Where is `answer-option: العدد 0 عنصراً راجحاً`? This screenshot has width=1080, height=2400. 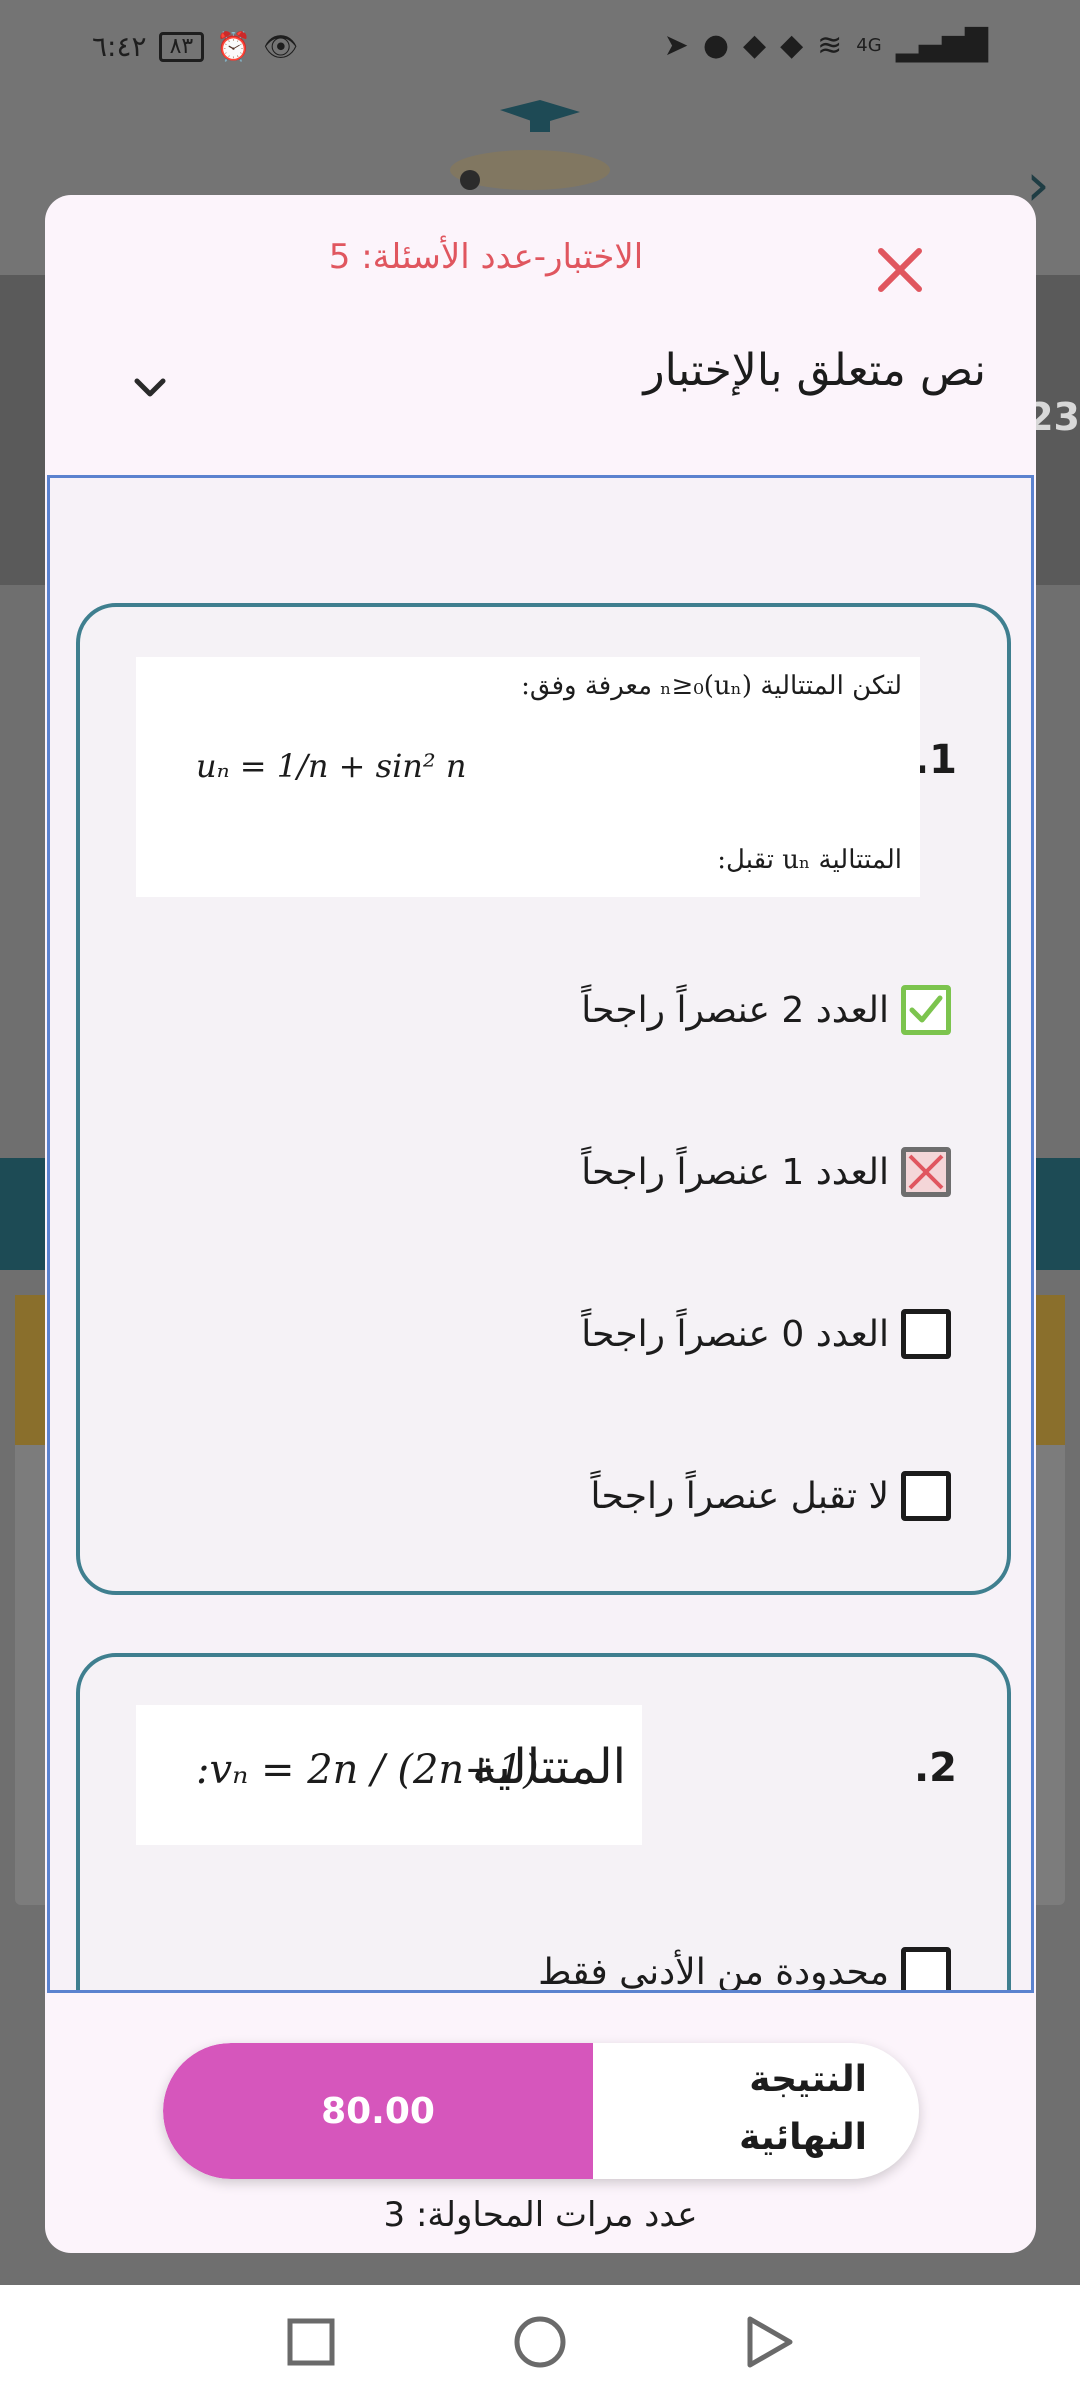
answer-option: العدد 0 عنصراً راجحاً is located at coordinates (766, 1334).